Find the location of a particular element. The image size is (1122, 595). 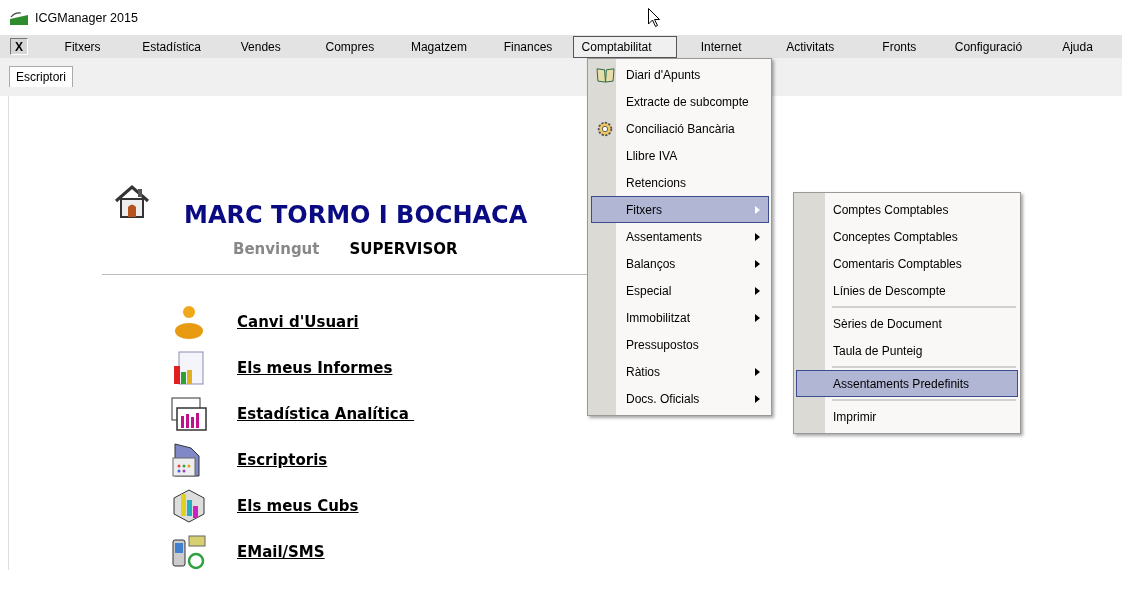

menu-item: Comptabilitat is located at coordinates (624, 46).